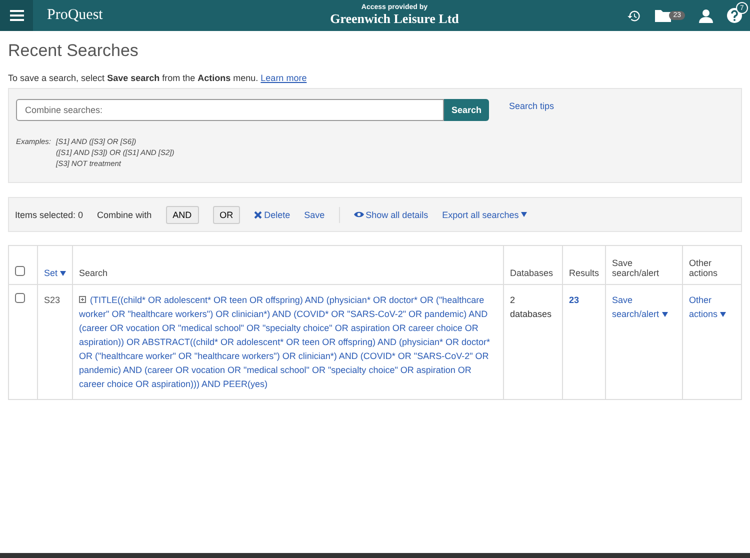 This screenshot has height=558, width=750. I want to click on institution-name: Greenwich Leisure Ltd, so click(394, 19).